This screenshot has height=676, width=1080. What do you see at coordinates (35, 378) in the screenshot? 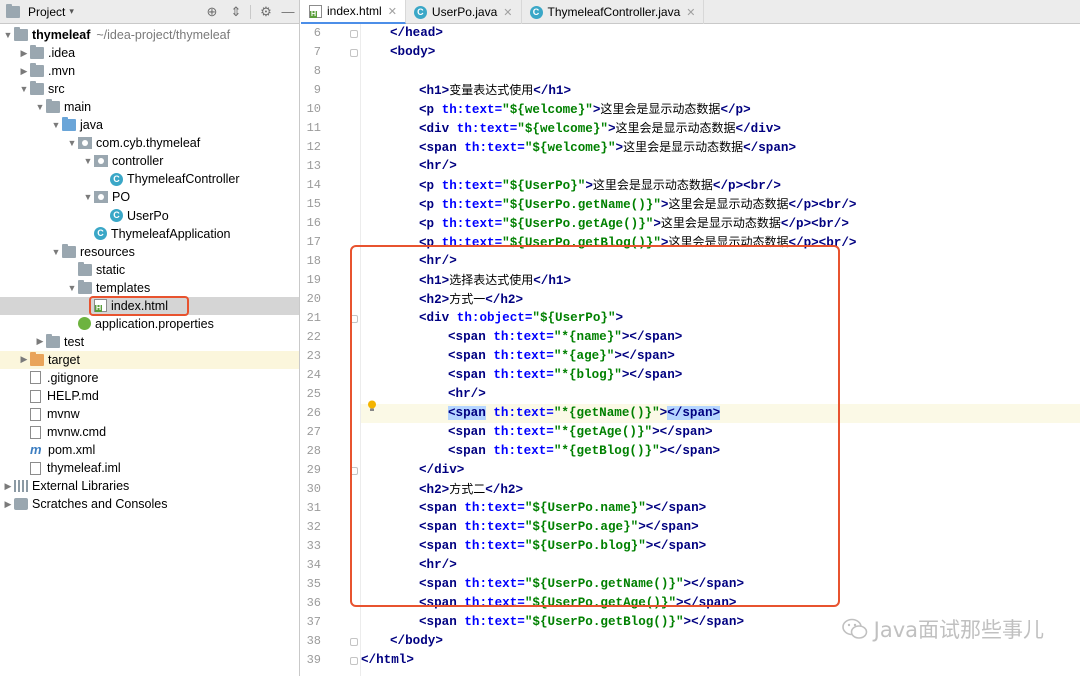
I see `gitignore-file-icon` at bounding box center [35, 378].